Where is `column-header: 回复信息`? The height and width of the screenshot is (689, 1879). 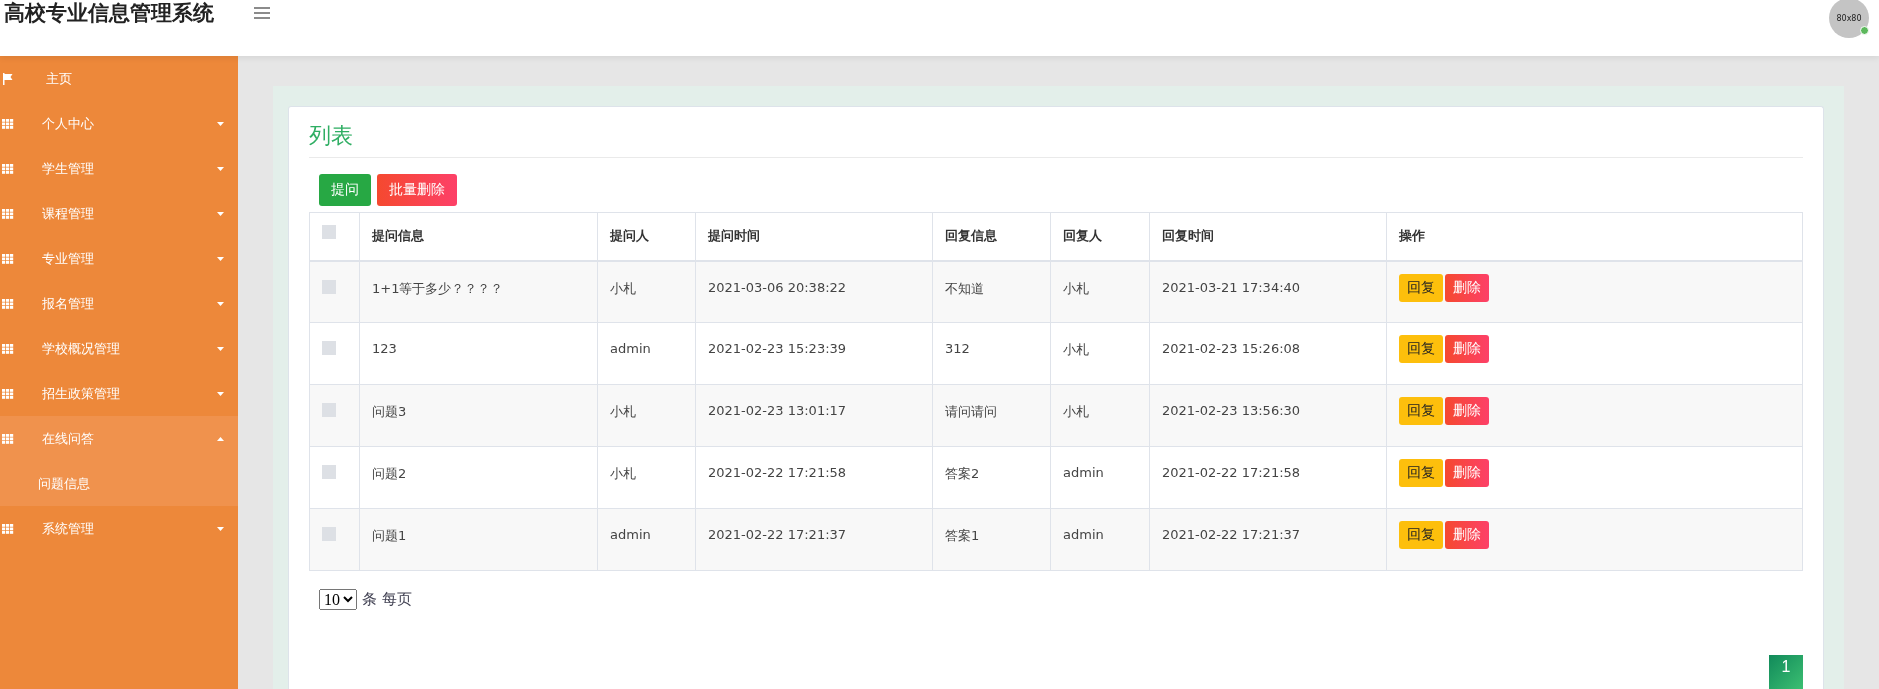 column-header: 回复信息 is located at coordinates (991, 236).